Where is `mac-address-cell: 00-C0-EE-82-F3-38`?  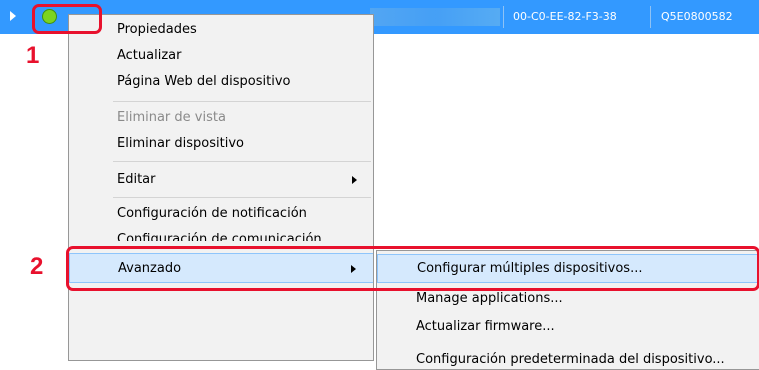
mac-address-cell: 00-C0-EE-82-F3-38 is located at coordinates (565, 16).